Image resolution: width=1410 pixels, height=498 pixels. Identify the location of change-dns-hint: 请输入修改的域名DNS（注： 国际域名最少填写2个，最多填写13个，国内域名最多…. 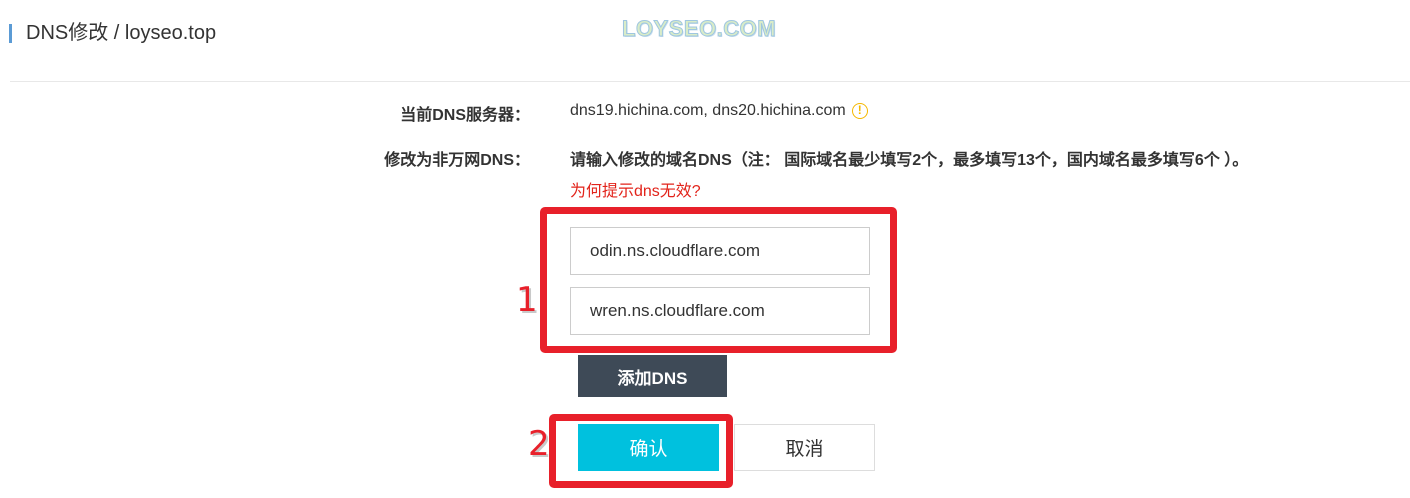
(909, 160).